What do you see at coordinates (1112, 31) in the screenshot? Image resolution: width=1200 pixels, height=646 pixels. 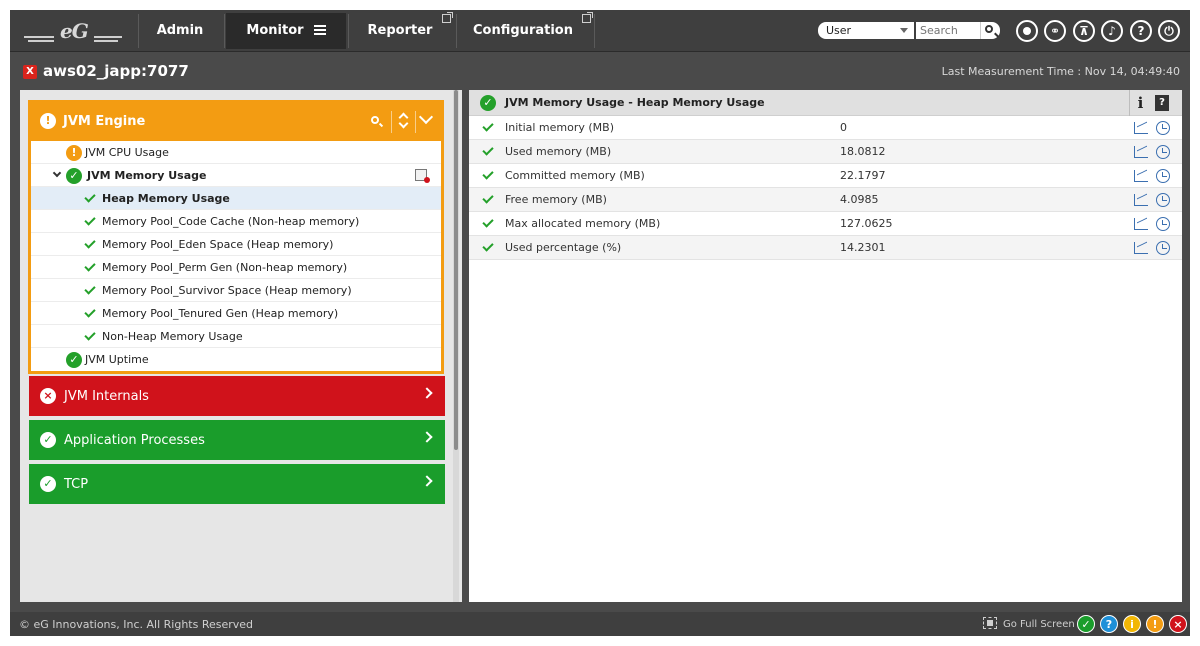 I see `bell-icon: ♪` at bounding box center [1112, 31].